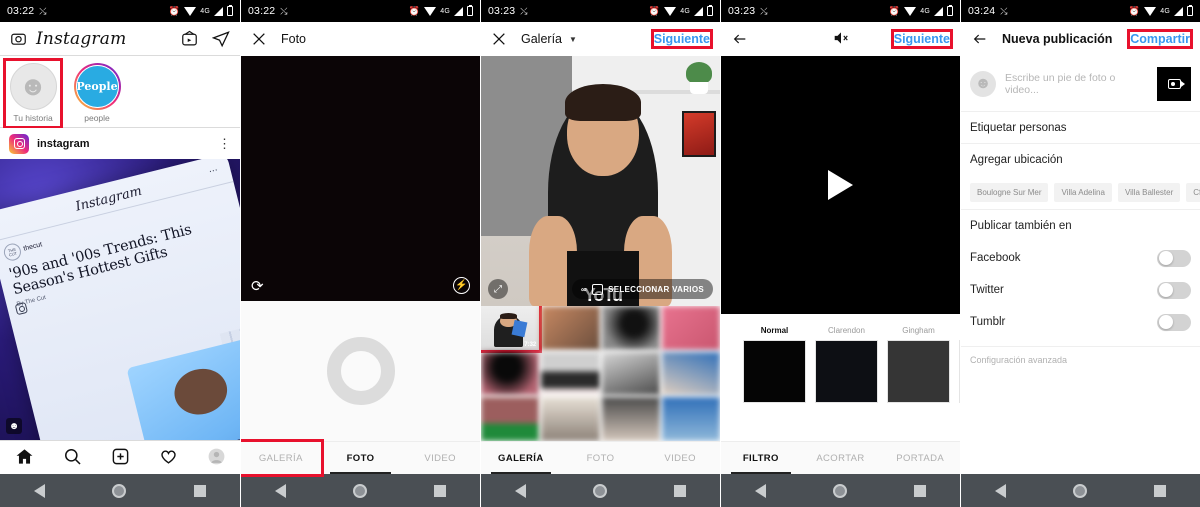 The height and width of the screenshot is (507, 1200). Describe the element at coordinates (498, 289) in the screenshot. I see `expand-icon: ⤢` at that location.